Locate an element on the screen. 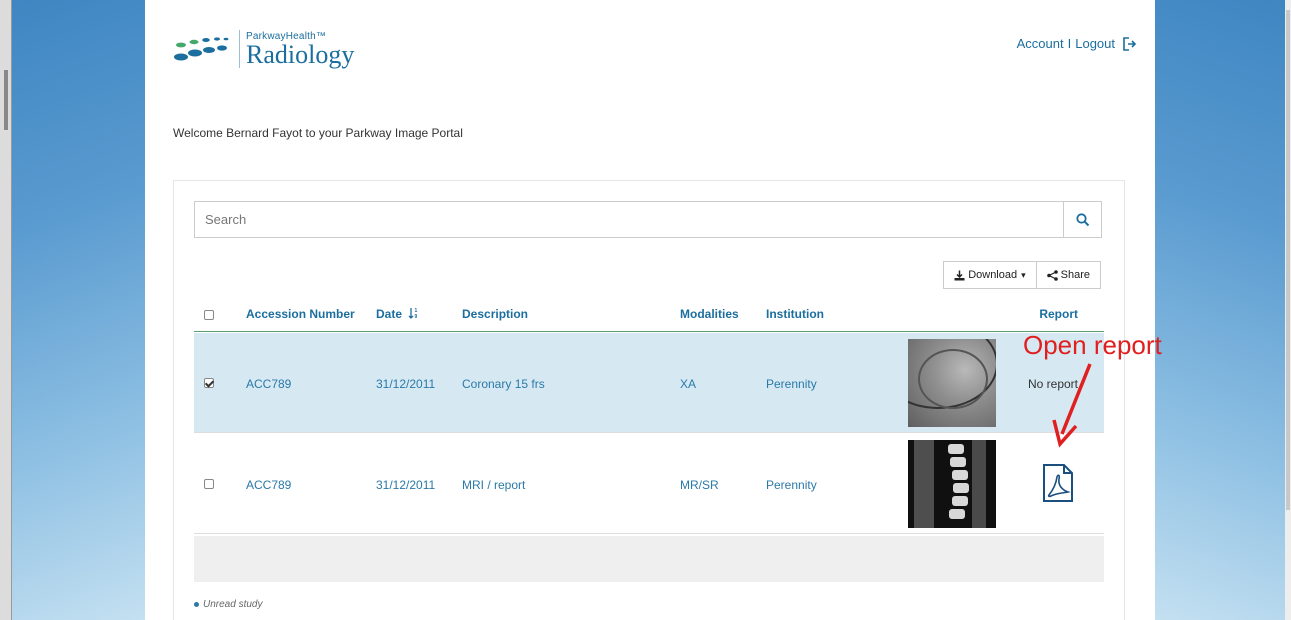  brand-logo: ParkwayHealth™ Radiology is located at coordinates (263, 49).